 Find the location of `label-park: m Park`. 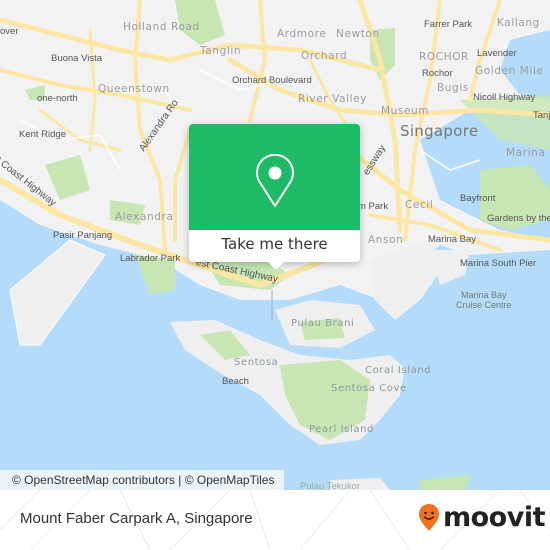

label-park: m Park is located at coordinates (373, 206).